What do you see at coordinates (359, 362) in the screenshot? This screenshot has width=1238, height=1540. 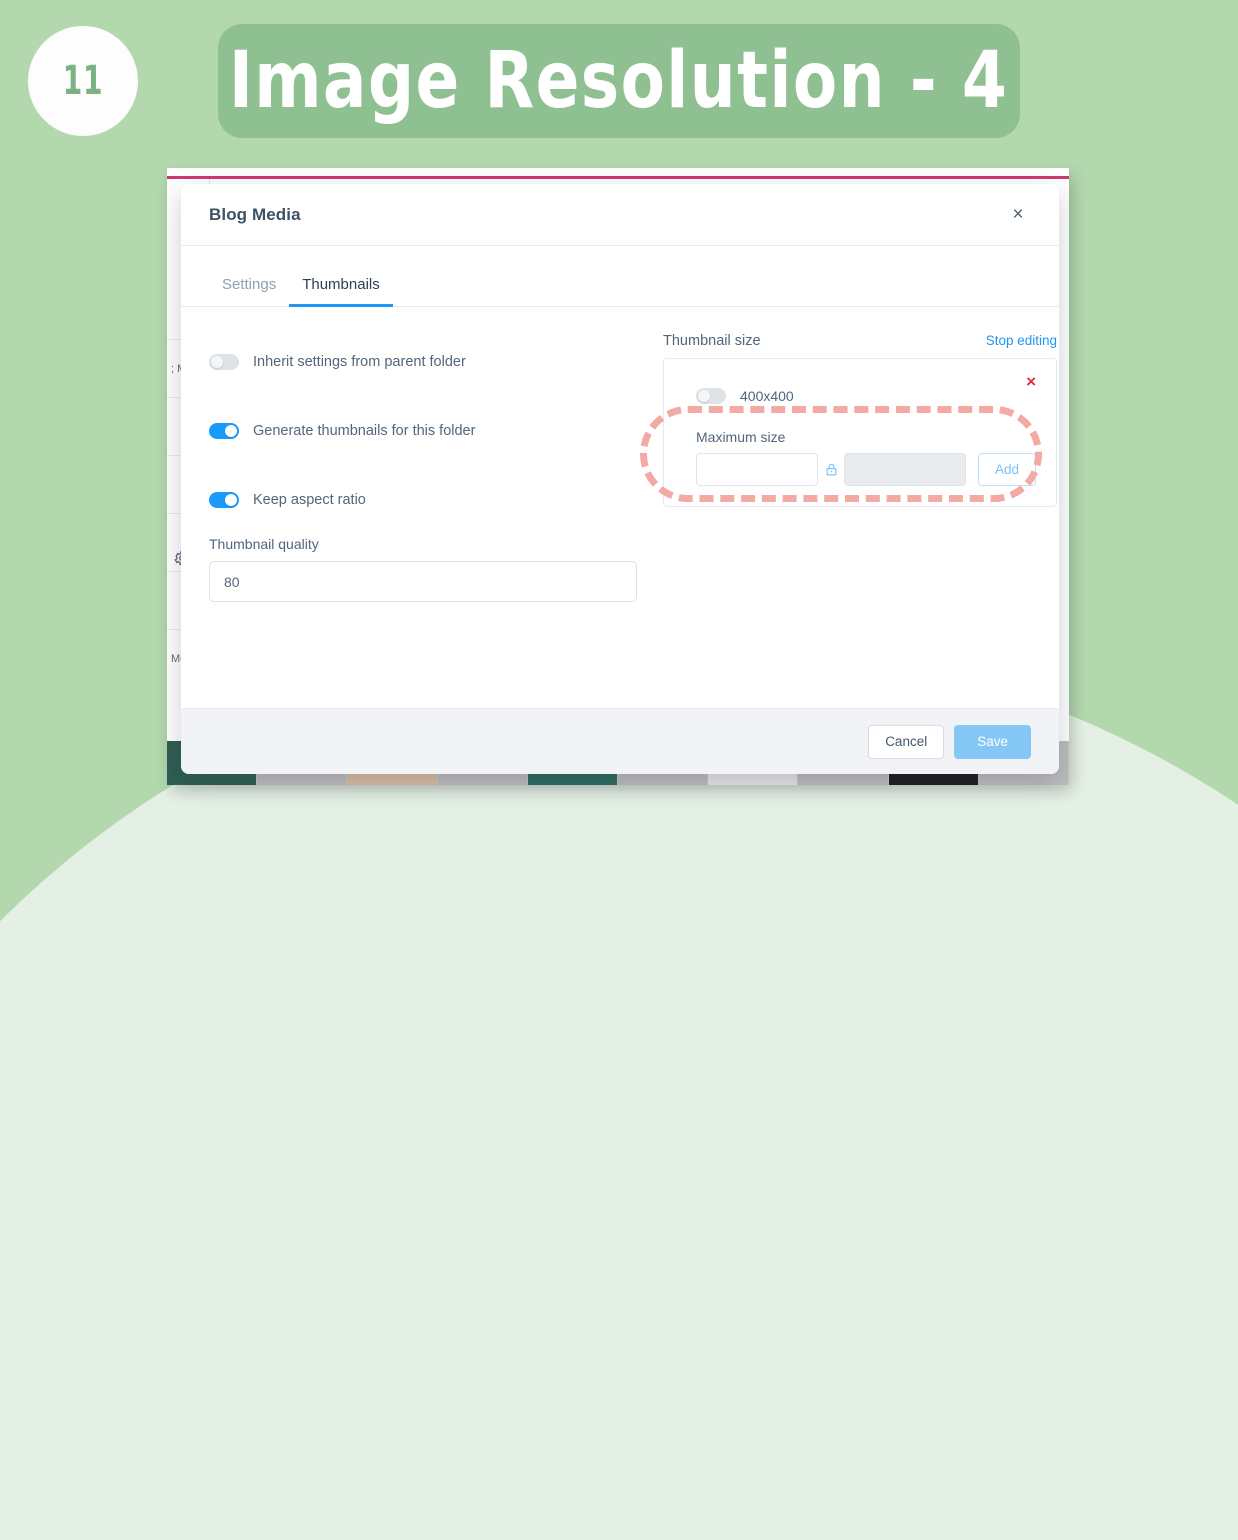 I see `toggle-label-inherit-settings: Inherit settings from parent folder` at bounding box center [359, 362].